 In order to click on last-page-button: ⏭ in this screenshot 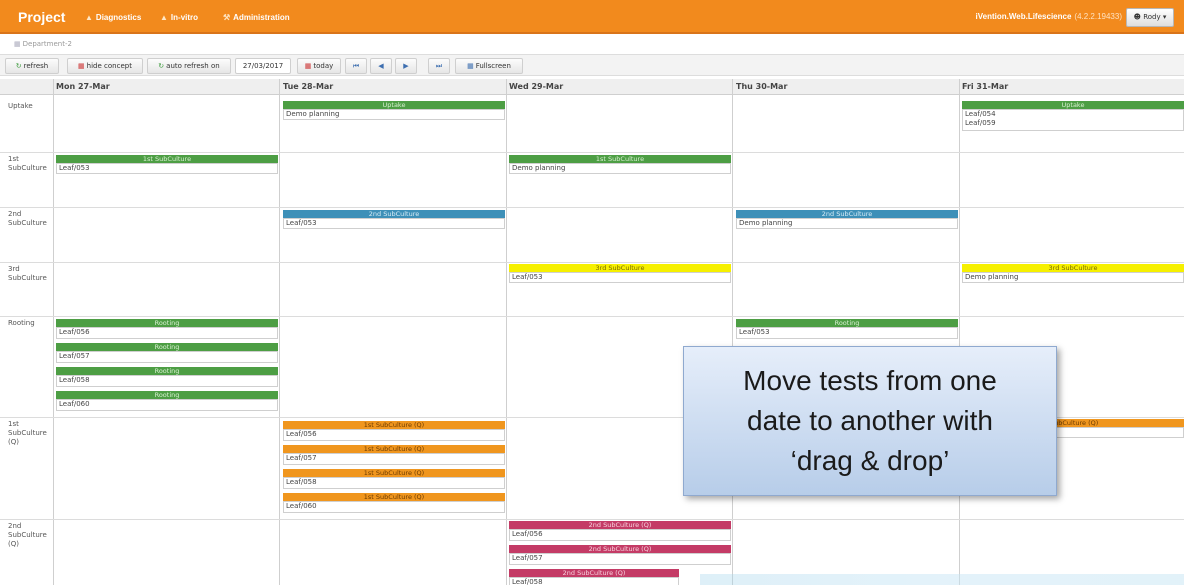, I will do `click(439, 66)`.